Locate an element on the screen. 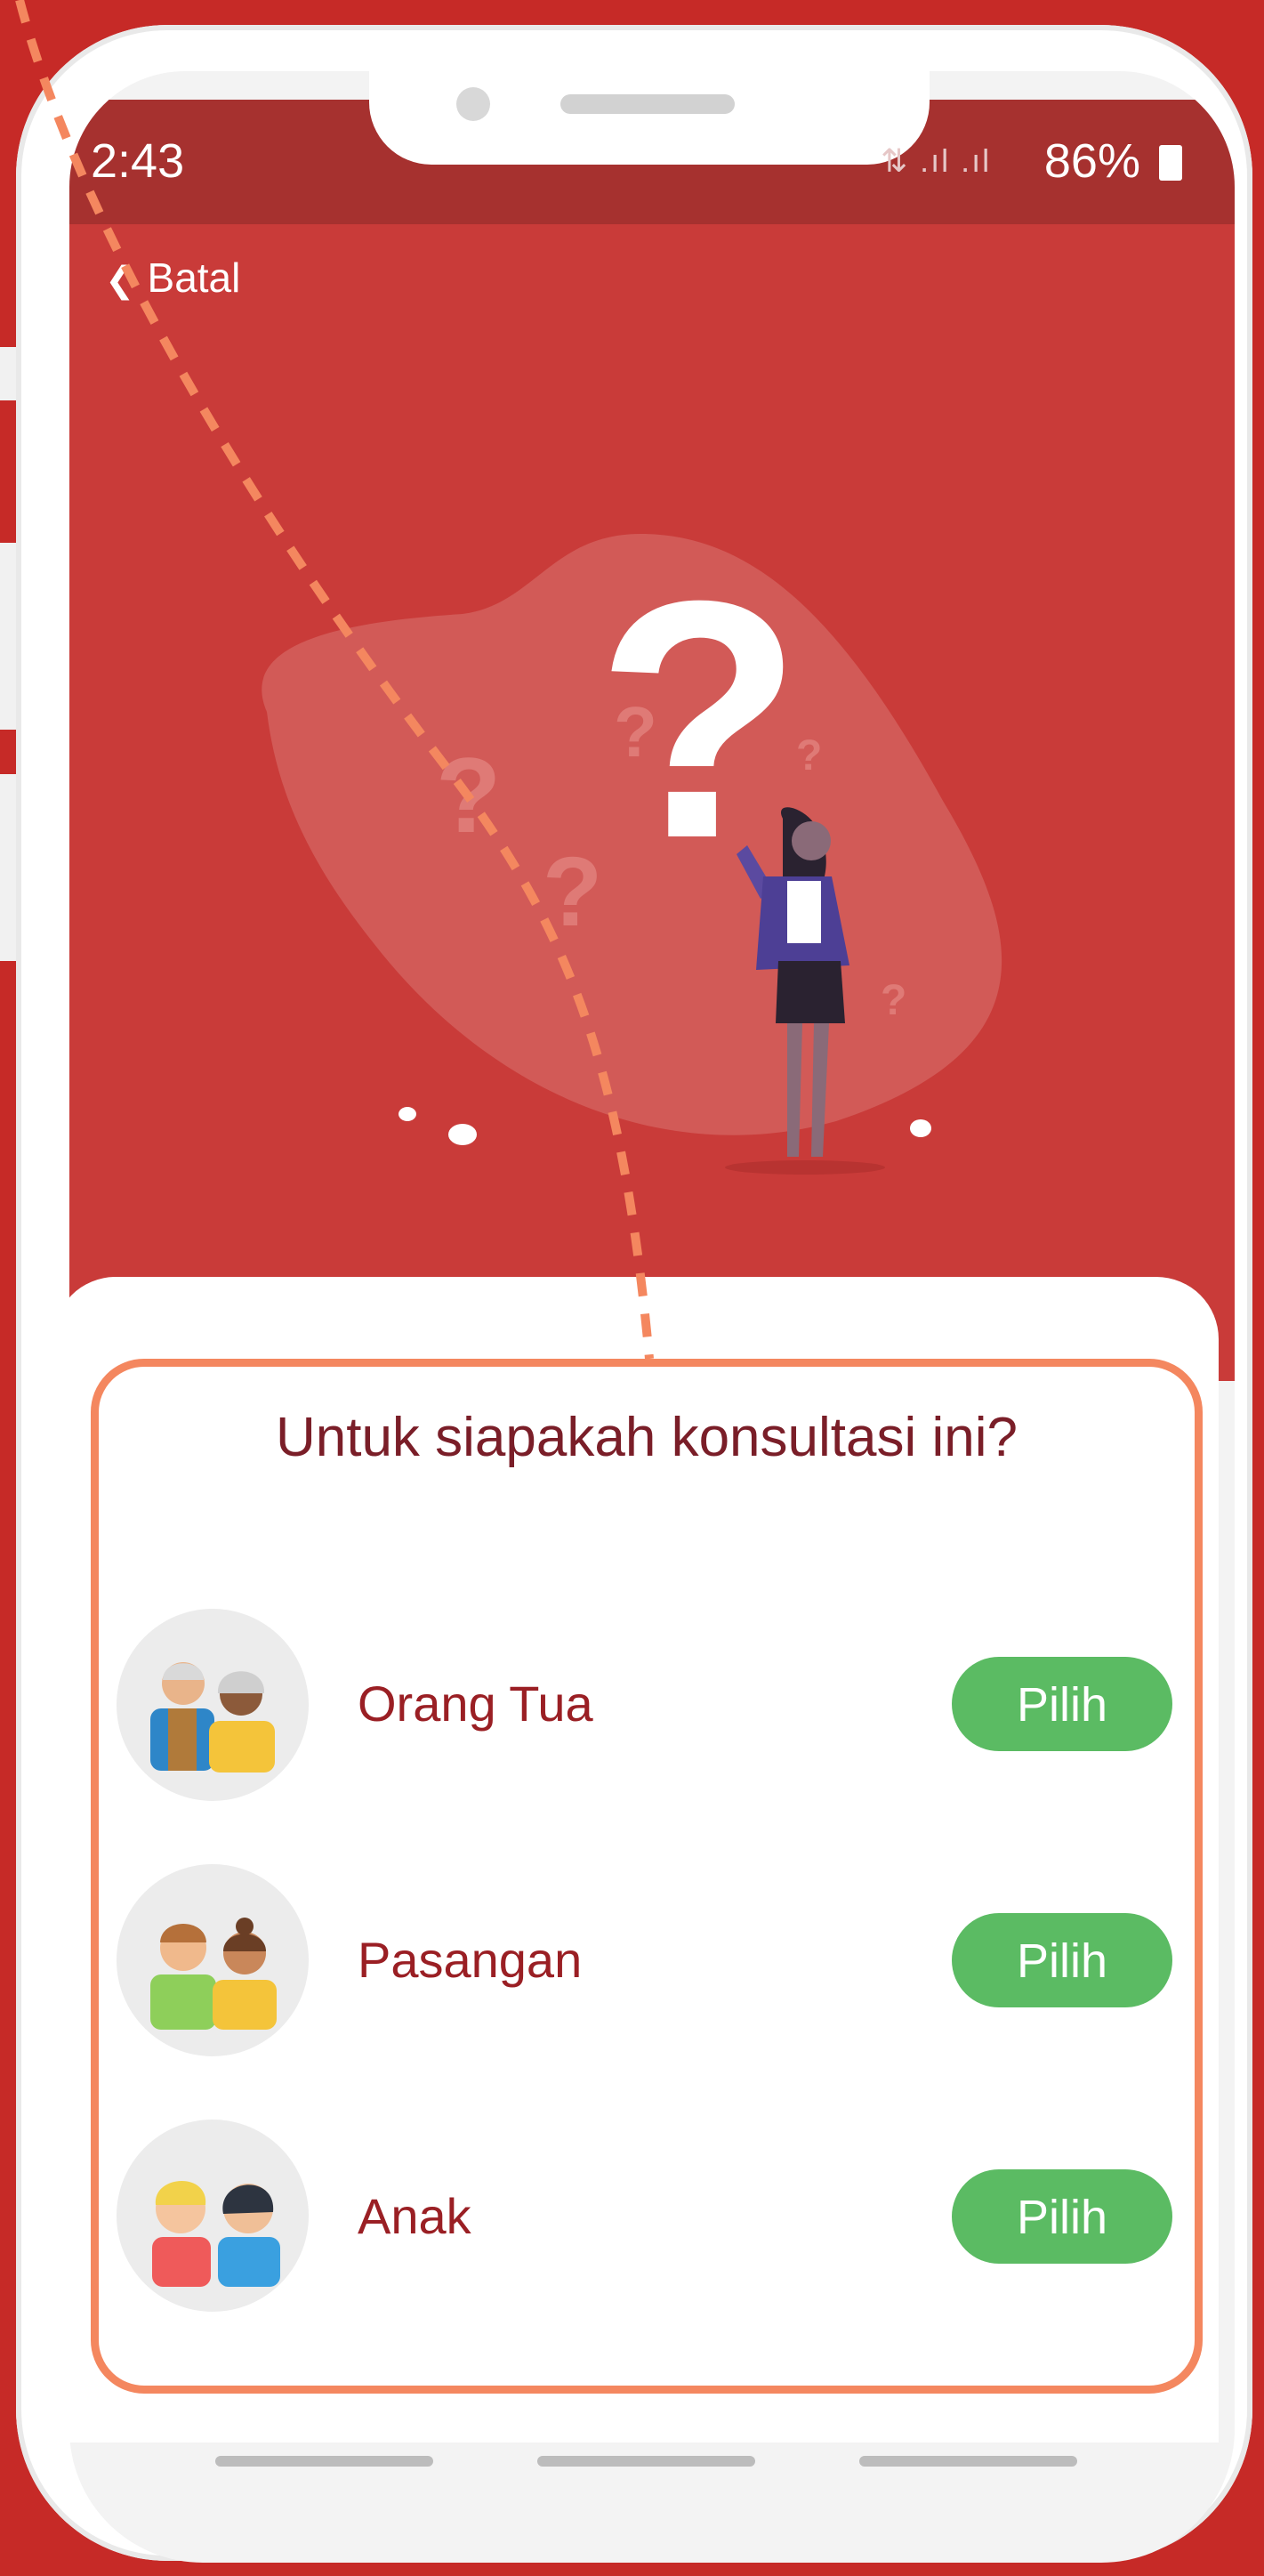 Image resolution: width=1264 pixels, height=2576 pixels. pilih-button-orang-tua: Pilih is located at coordinates (1062, 1704).